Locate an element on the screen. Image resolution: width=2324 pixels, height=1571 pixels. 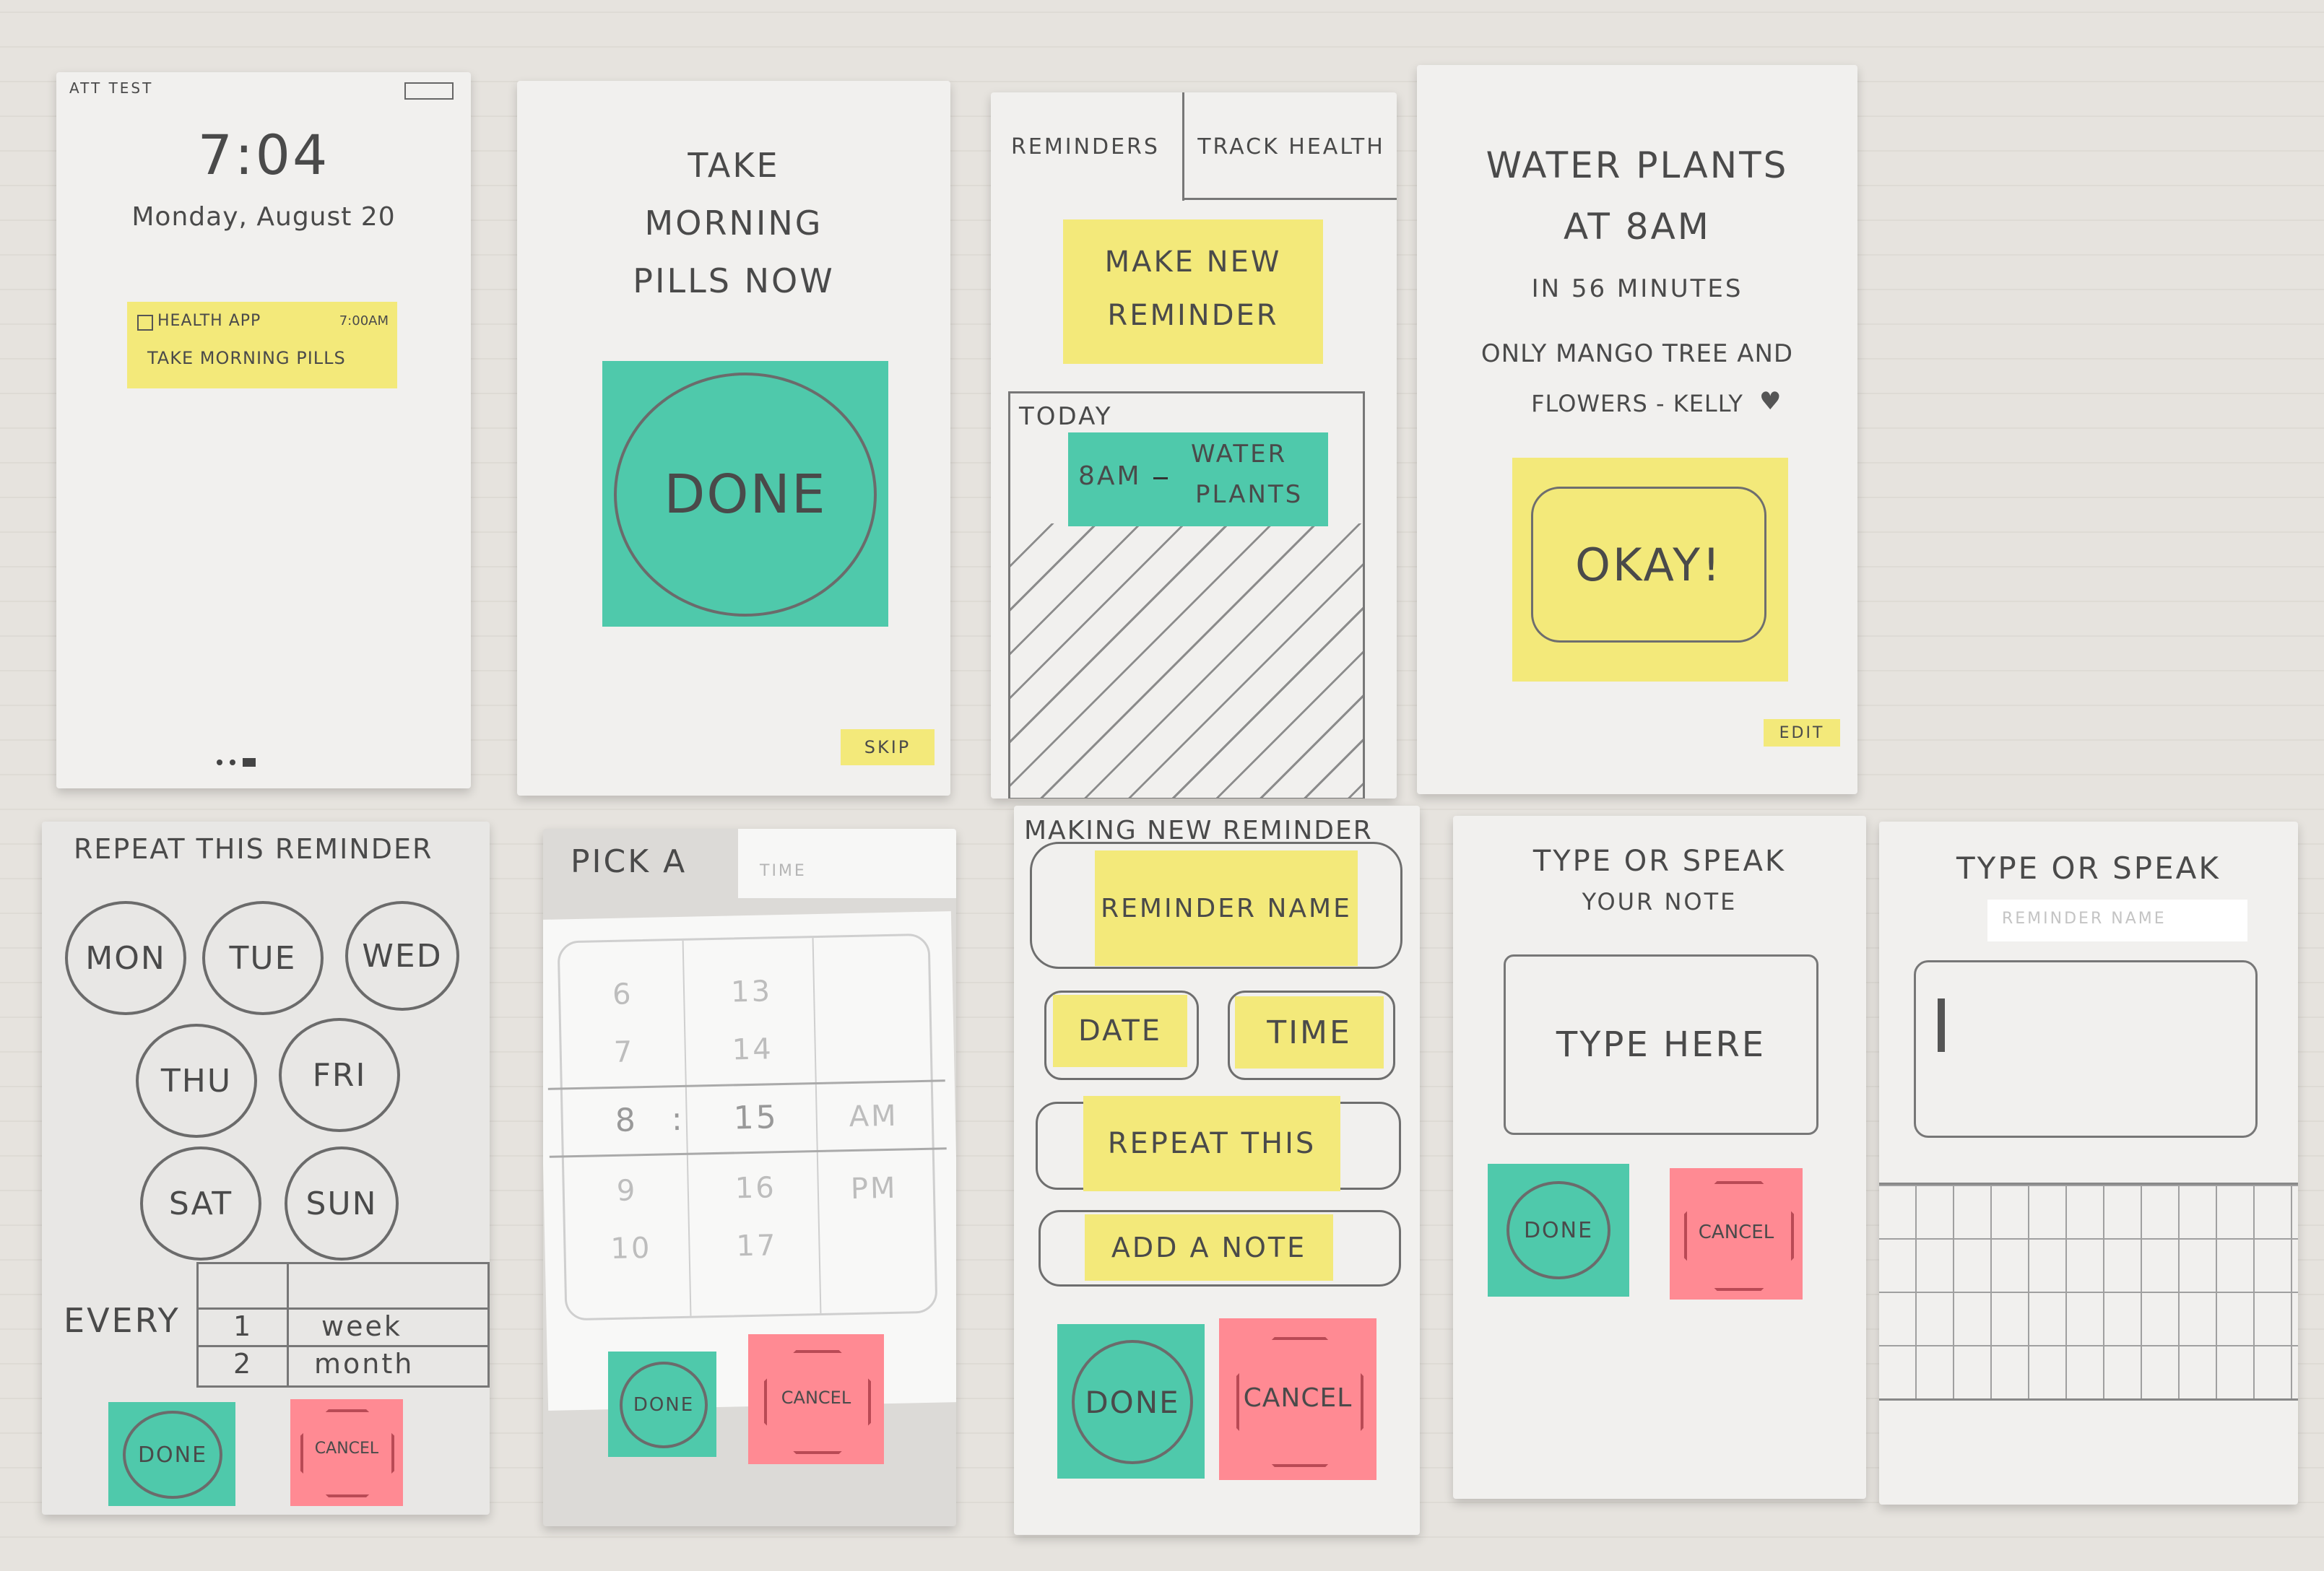
picker-done-label: DONE is located at coordinates (664, 1405).